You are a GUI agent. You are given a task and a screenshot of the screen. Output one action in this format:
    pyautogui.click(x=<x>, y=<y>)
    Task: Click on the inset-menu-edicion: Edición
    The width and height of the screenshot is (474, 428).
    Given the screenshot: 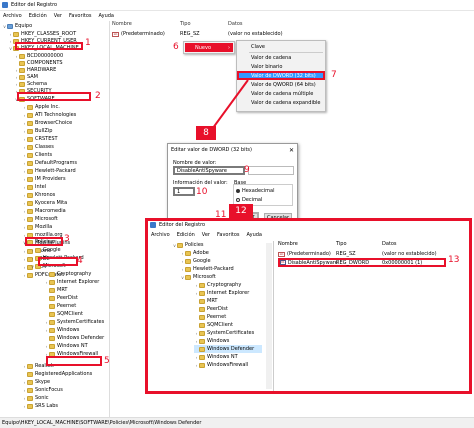 What is the action you would take?
    pyautogui.click(x=186, y=235)
    